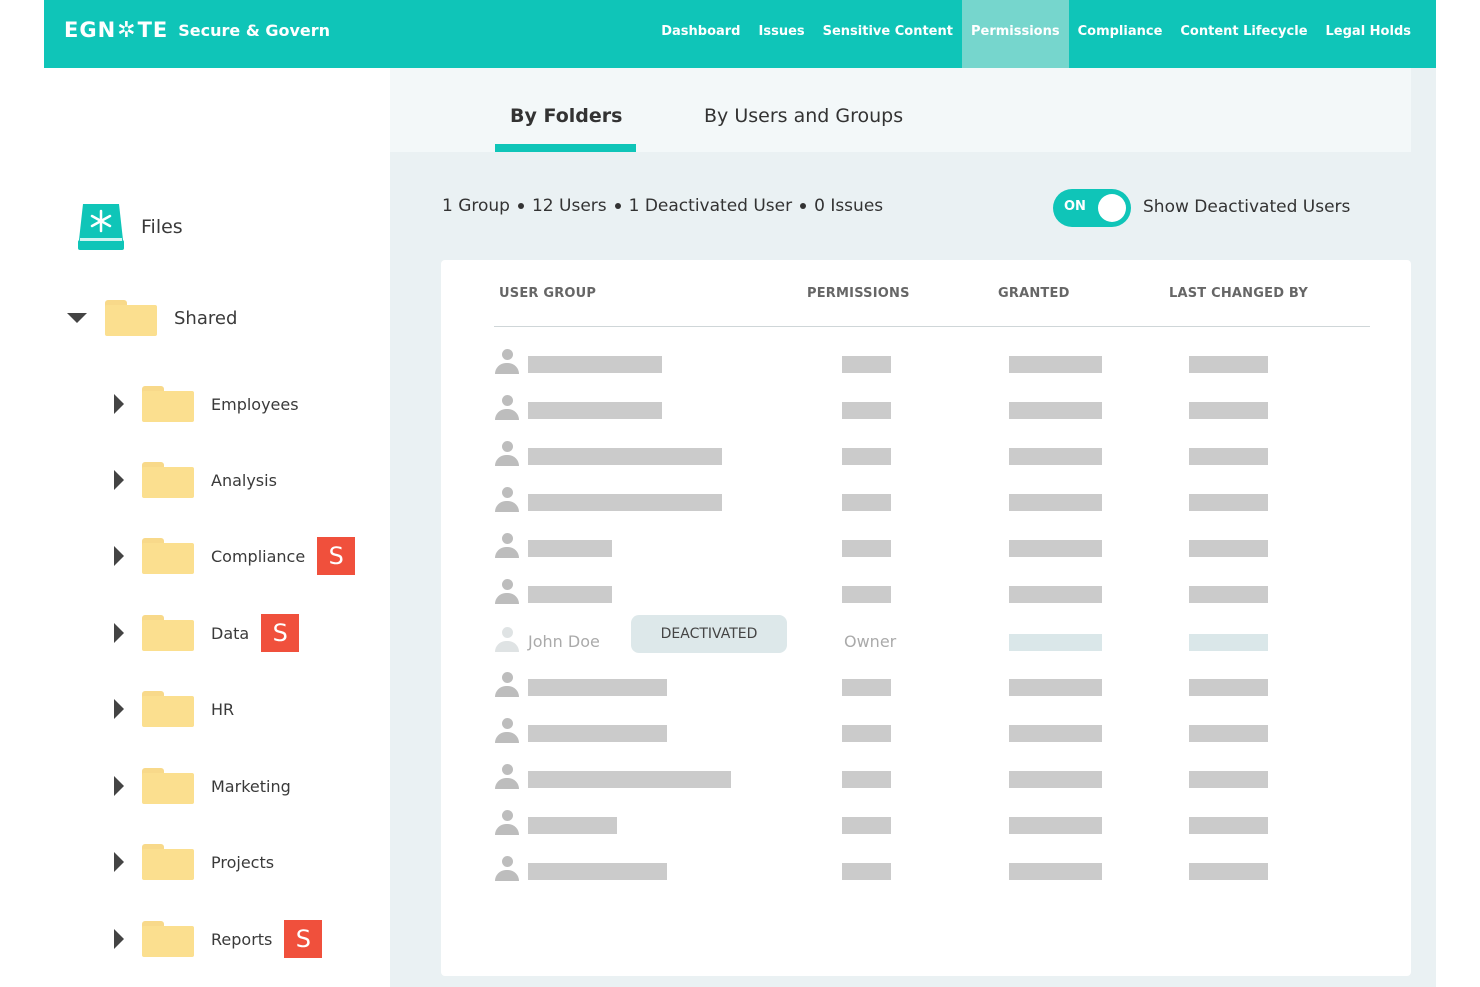  I want to click on logo-text-part1: EGN, so click(90, 30).